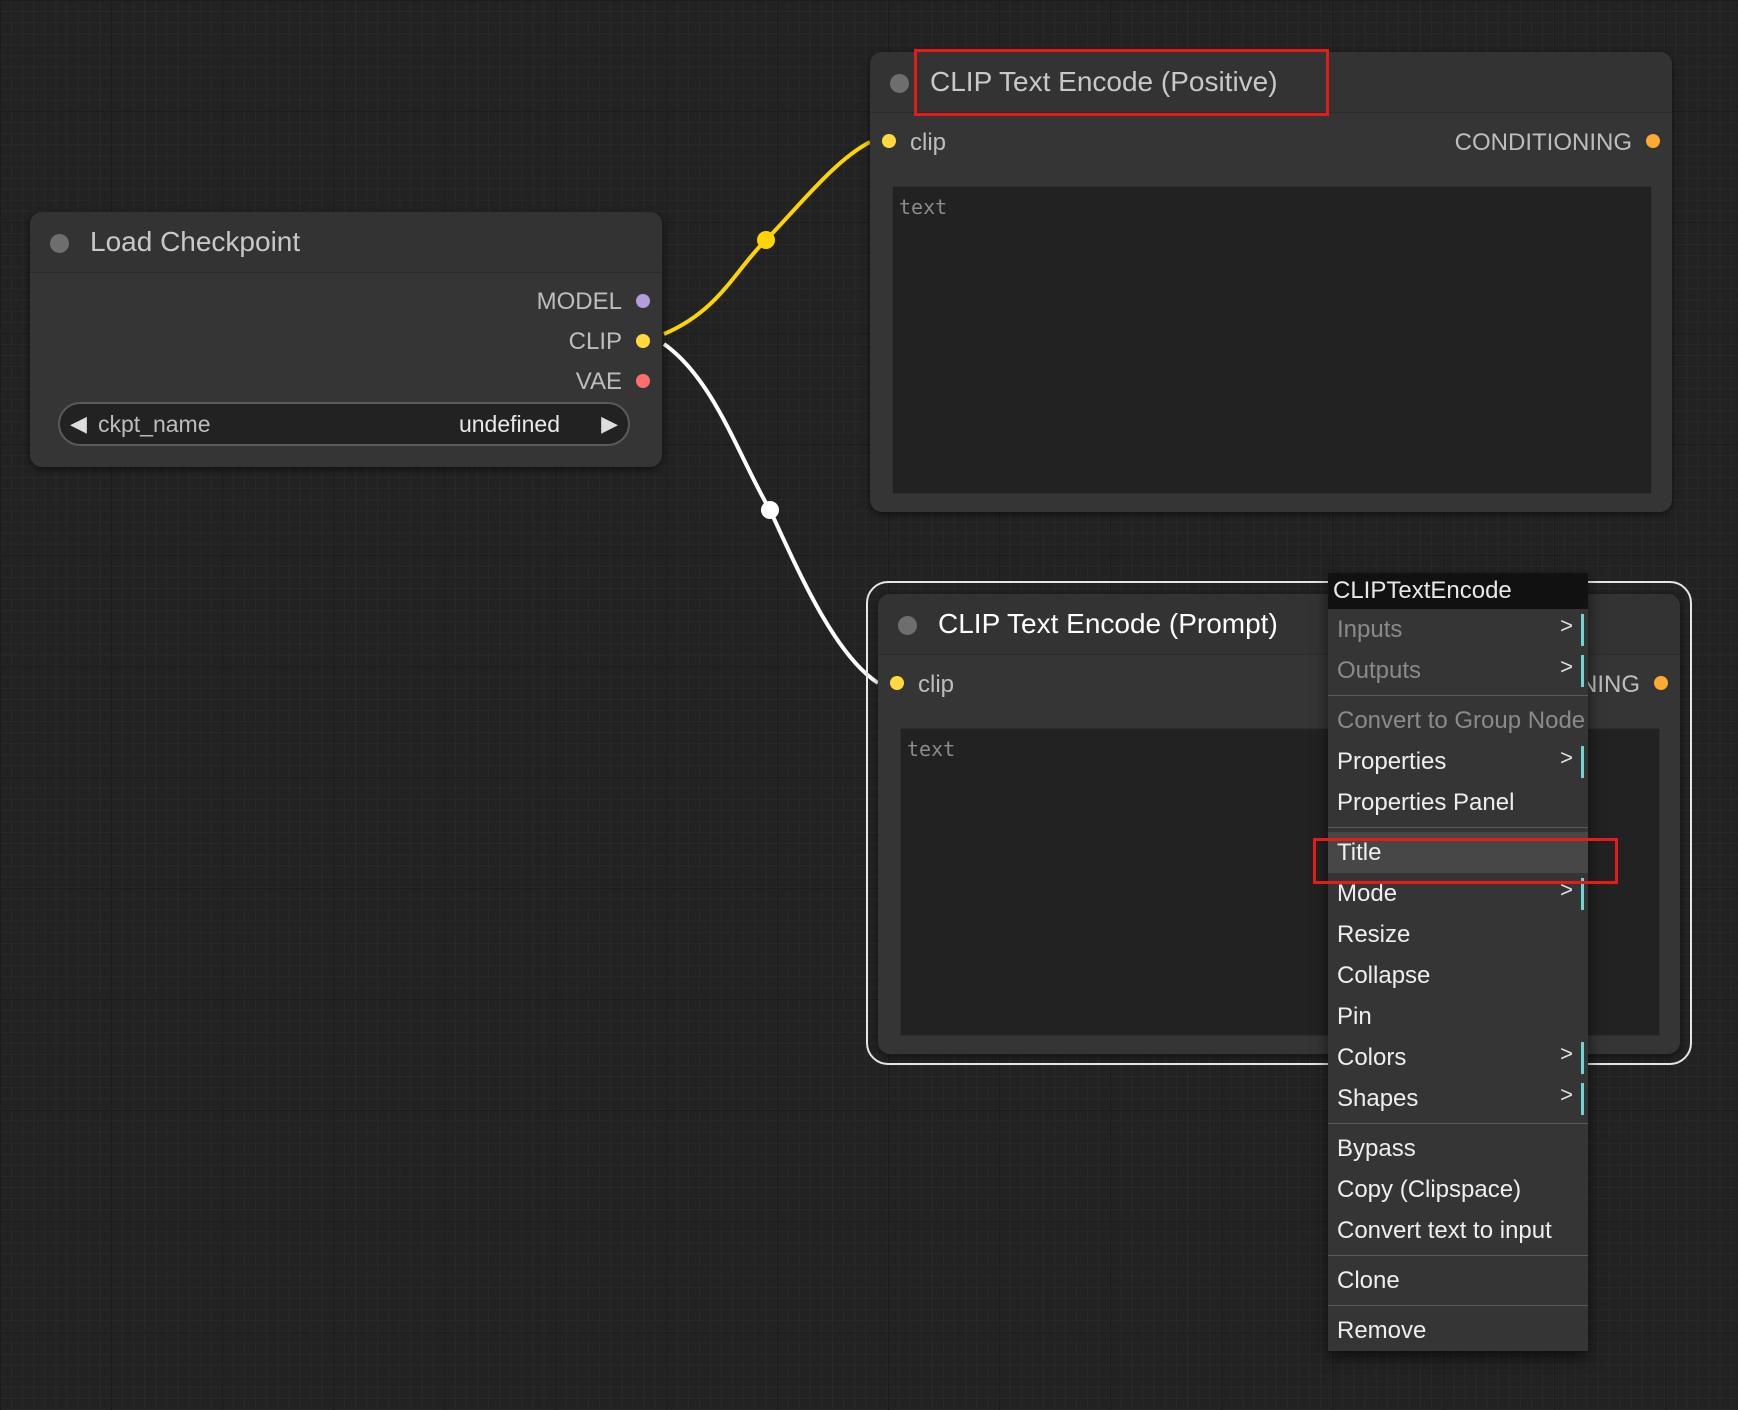 This screenshot has height=1410, width=1738. What do you see at coordinates (1374, 934) in the screenshot?
I see `menu-item-label: Resize` at bounding box center [1374, 934].